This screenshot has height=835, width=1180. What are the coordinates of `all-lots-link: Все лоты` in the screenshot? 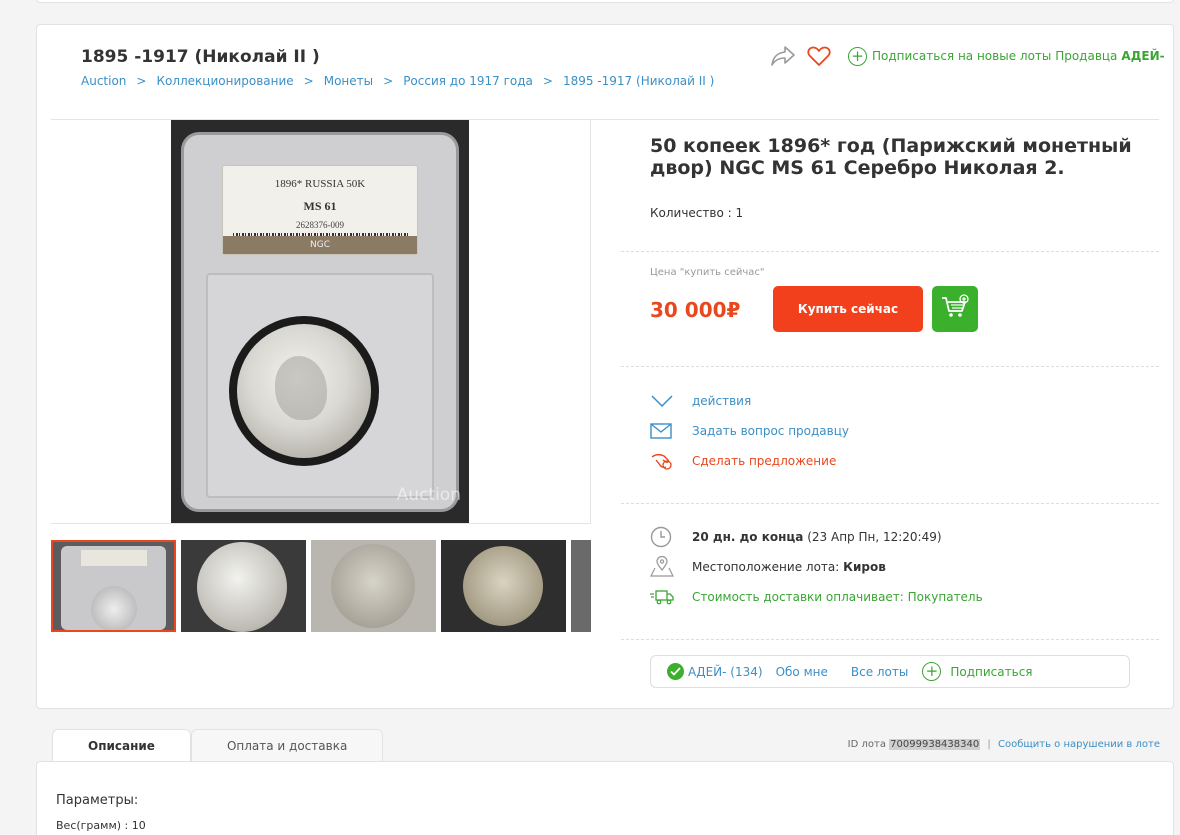 It's located at (880, 672).